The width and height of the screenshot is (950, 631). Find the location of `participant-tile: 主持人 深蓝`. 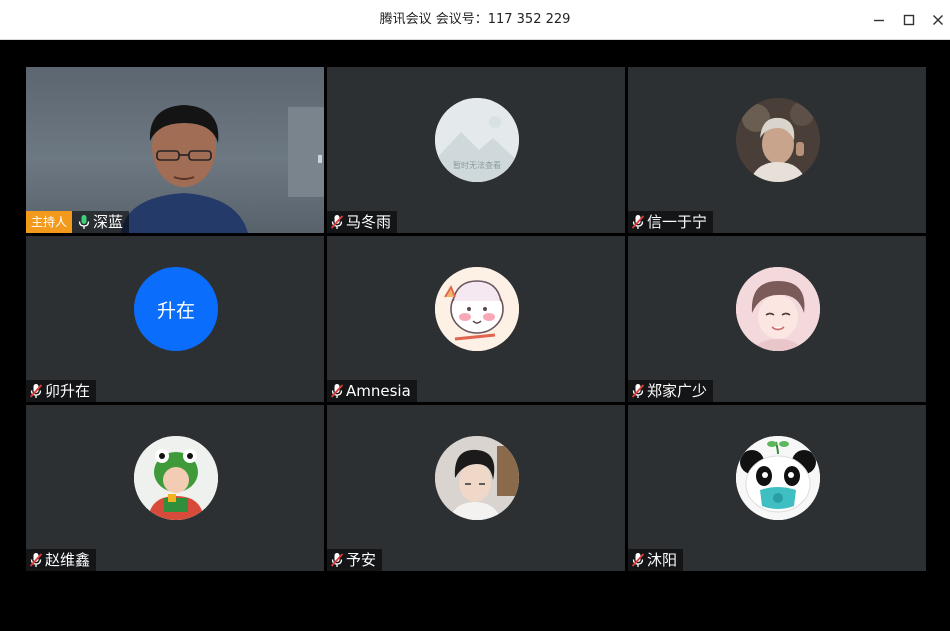

participant-tile: 主持人 深蓝 is located at coordinates (175, 150).